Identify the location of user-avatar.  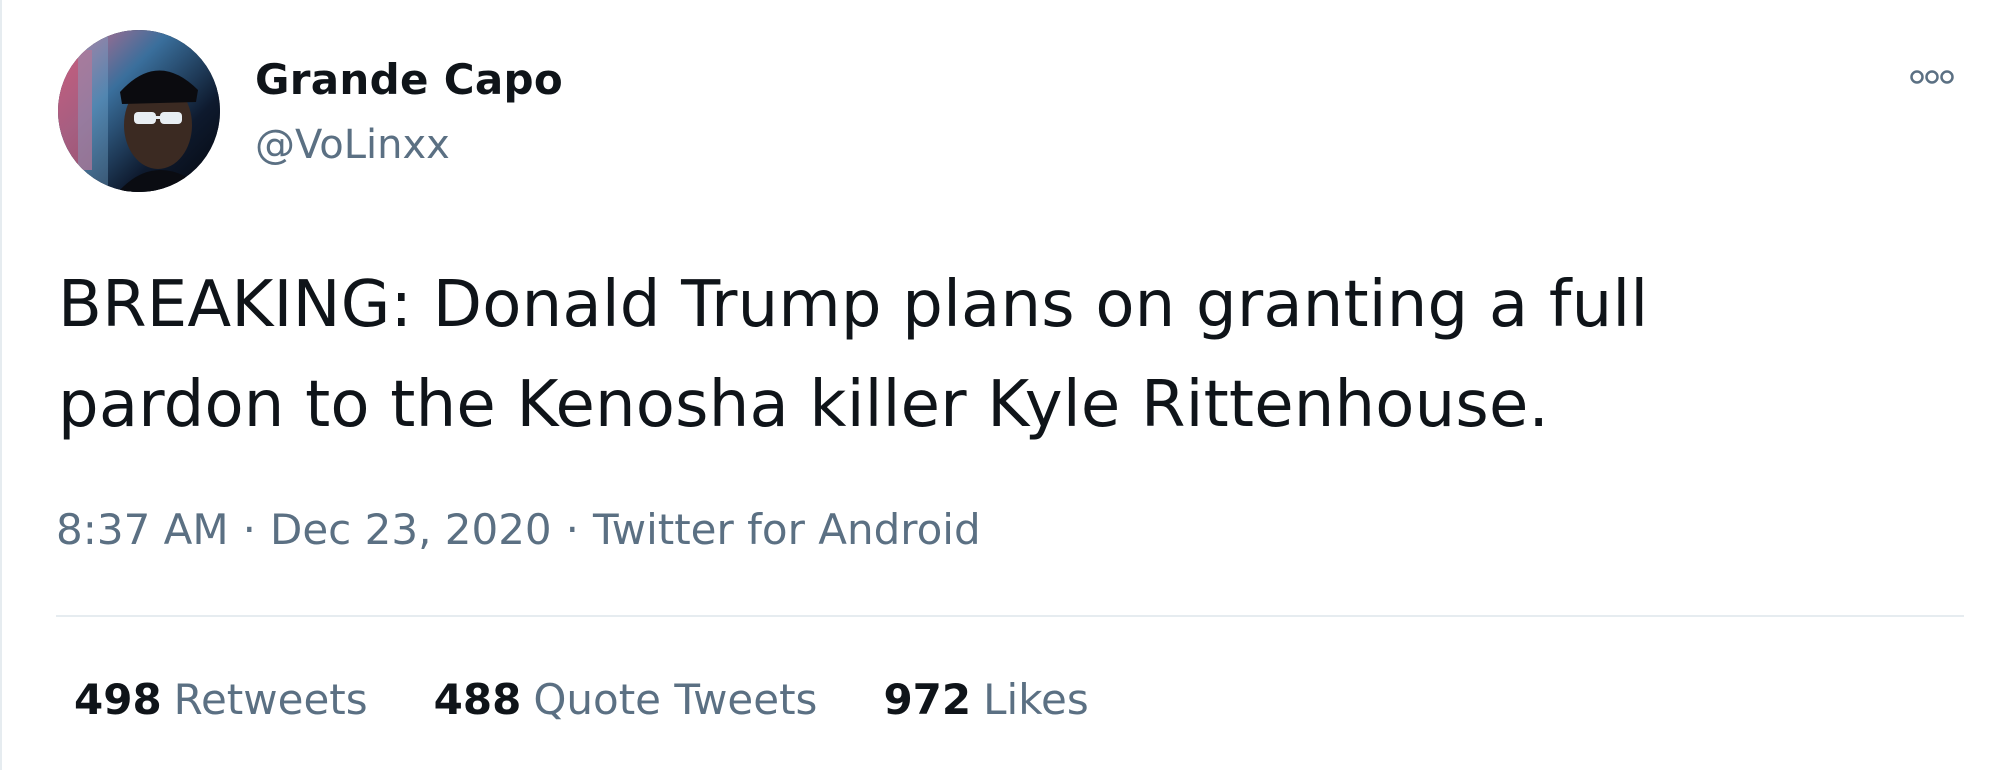
(139, 111).